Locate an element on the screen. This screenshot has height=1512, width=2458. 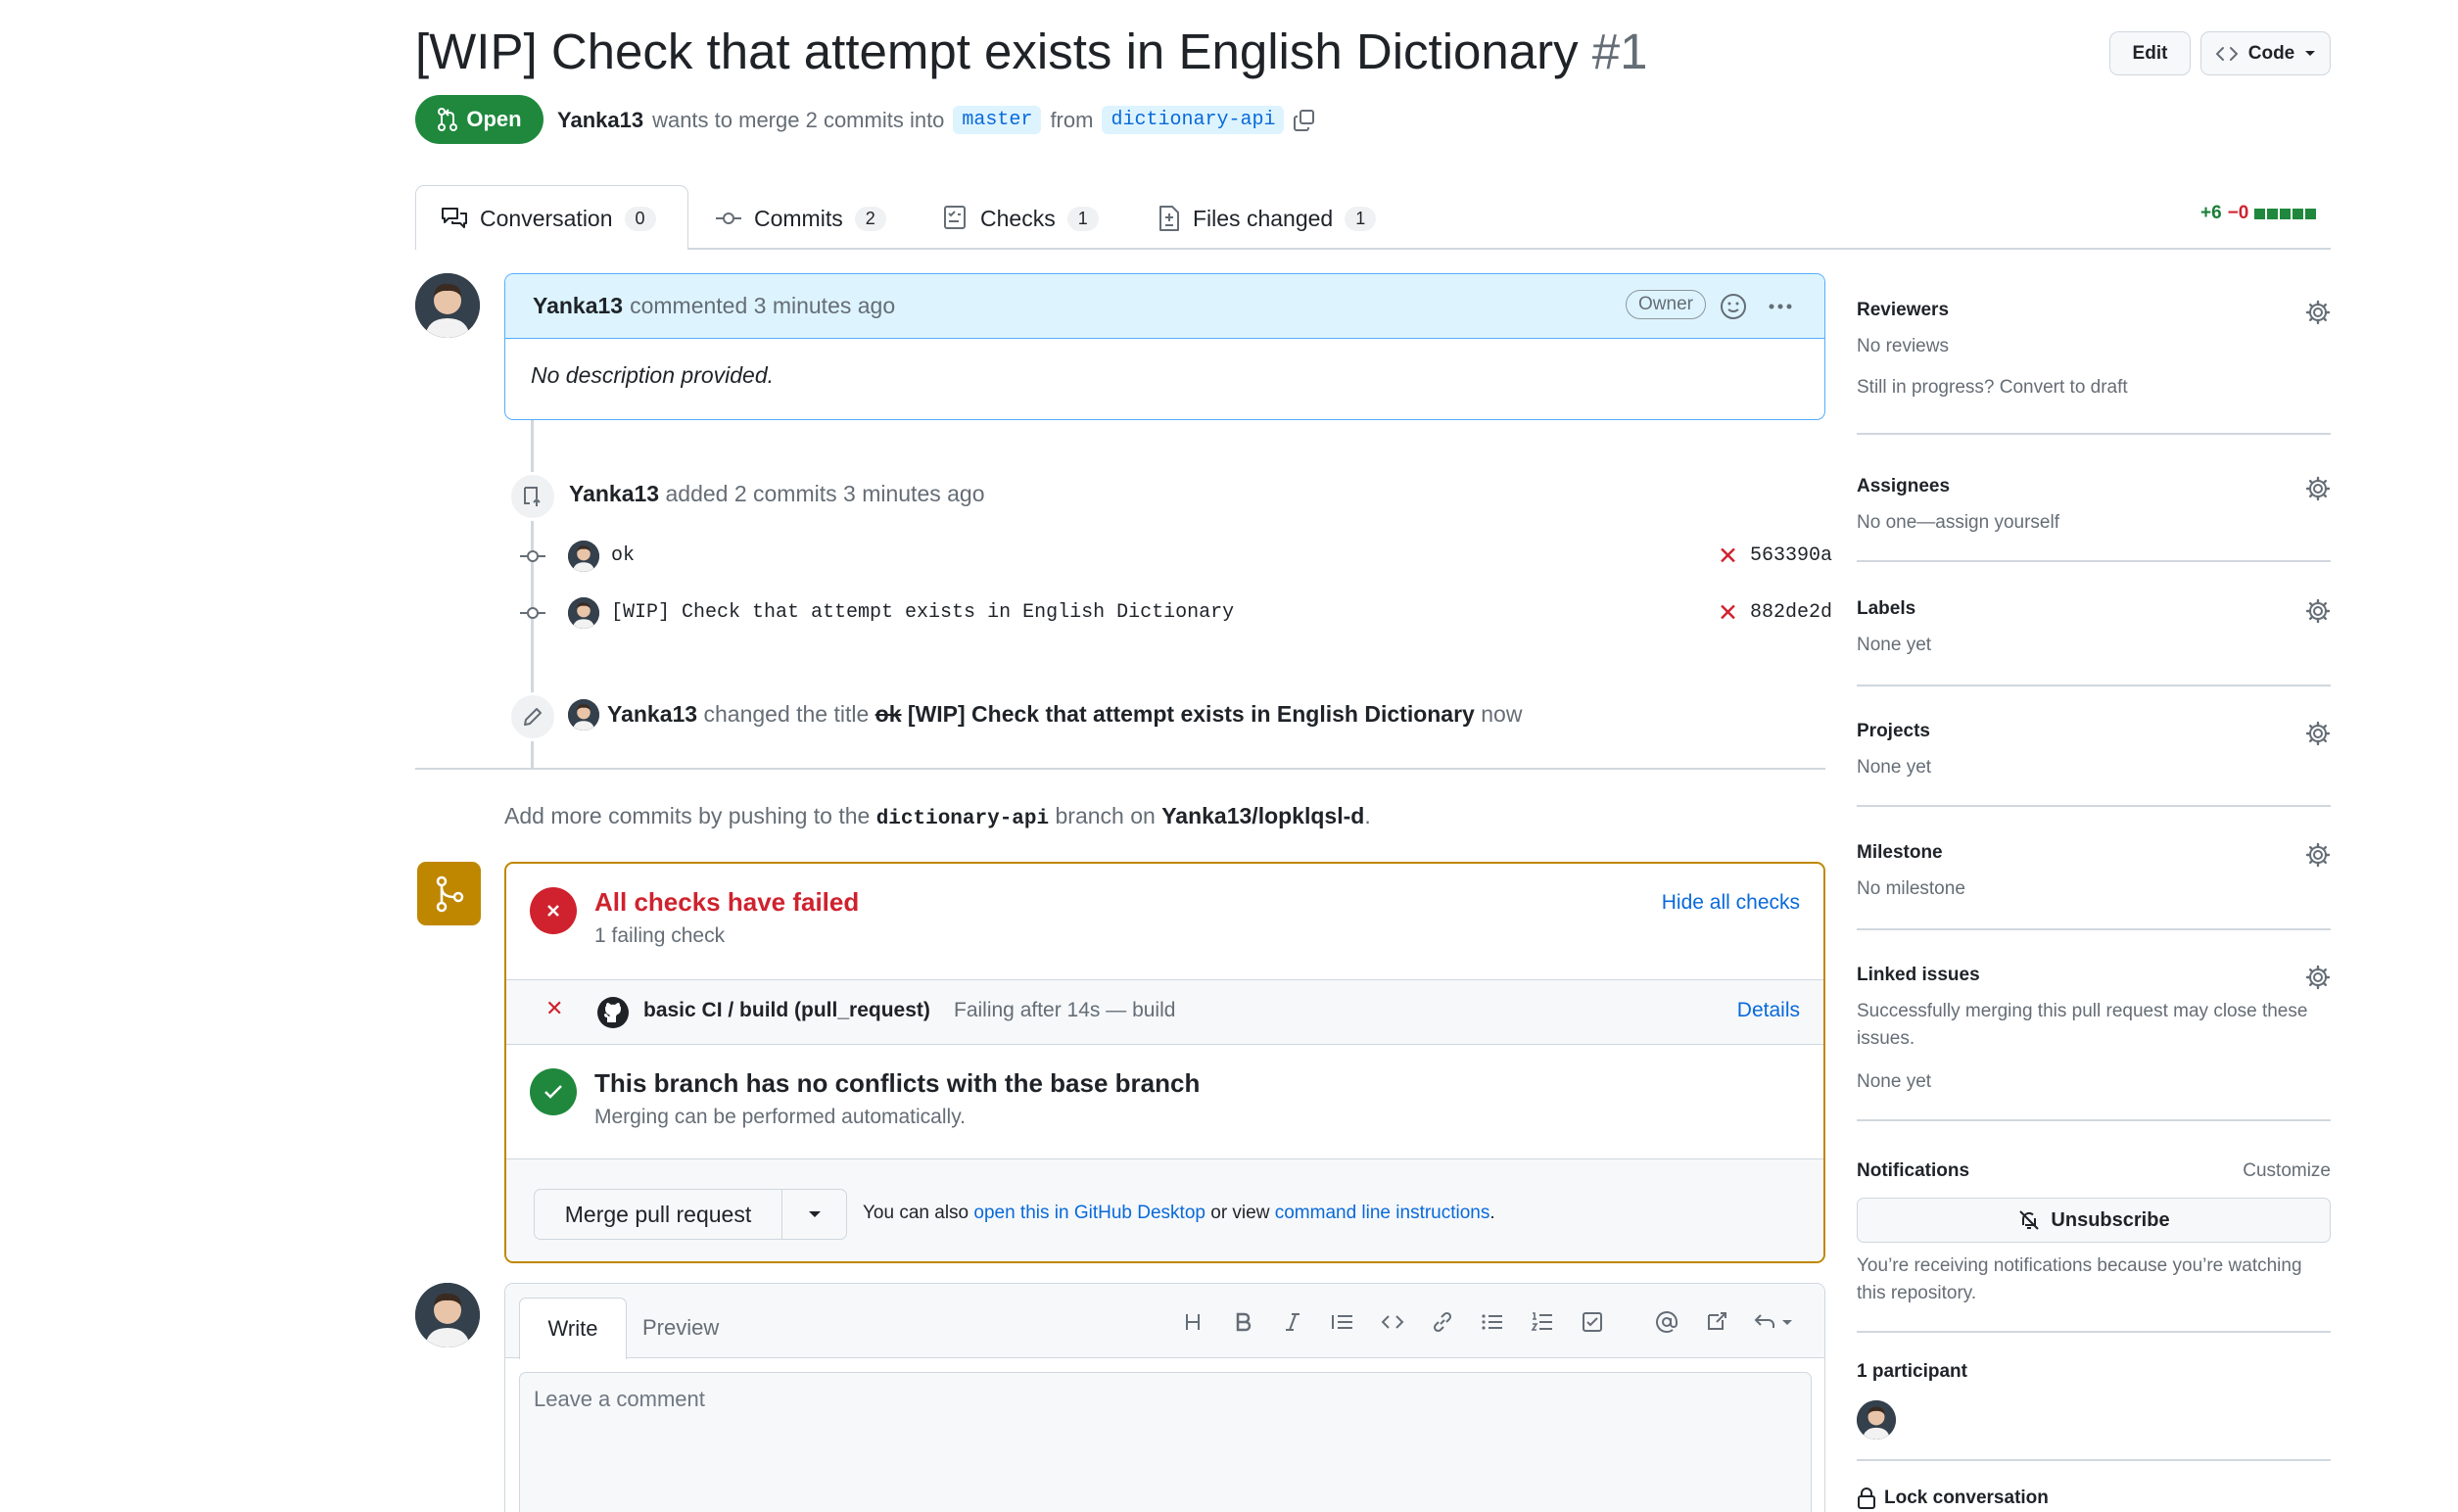
quote-icon is located at coordinates (1342, 1322).